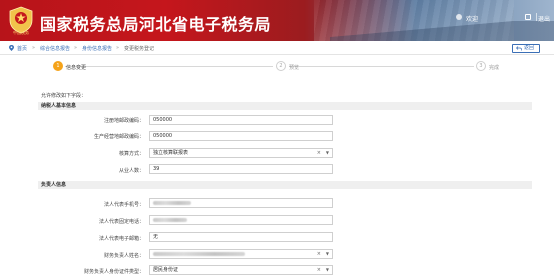 Image resolution: width=554 pixels, height=280 pixels. What do you see at coordinates (123, 205) in the screenshot?
I see `field-label: 法人代表手机号：` at bounding box center [123, 205].